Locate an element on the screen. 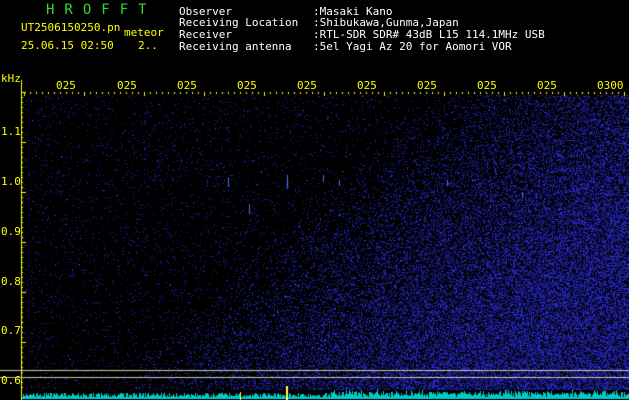  y-tick-label: 1.1 is located at coordinates (11, 131).